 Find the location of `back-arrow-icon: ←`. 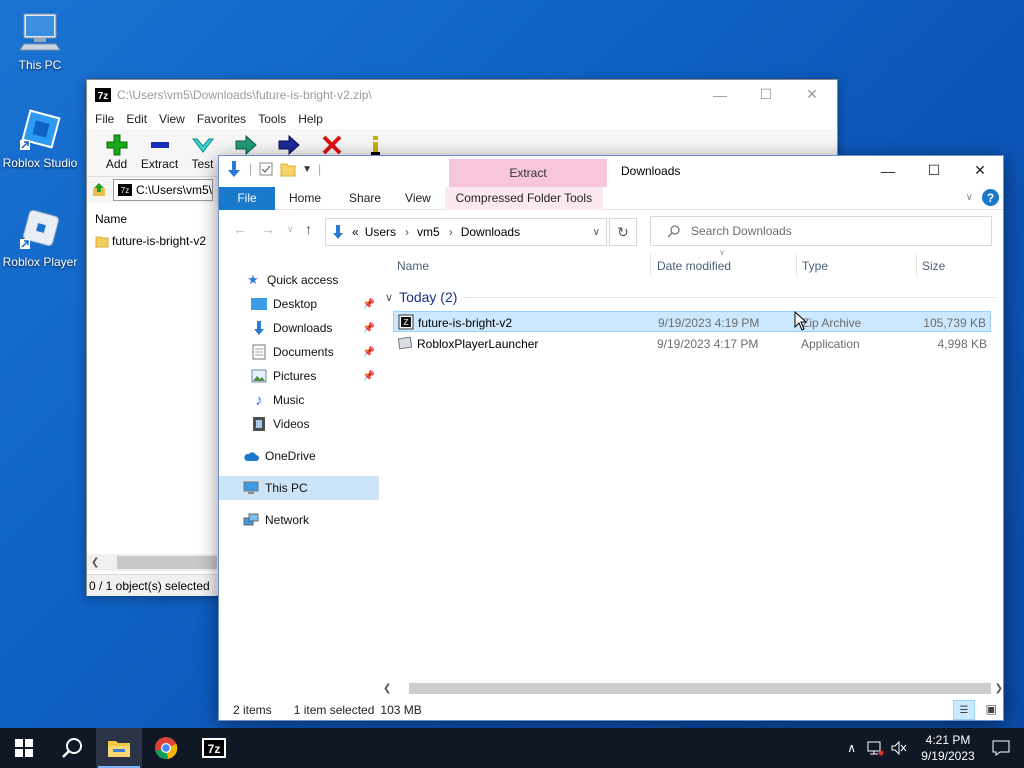

back-arrow-icon: ← is located at coordinates (240, 229).